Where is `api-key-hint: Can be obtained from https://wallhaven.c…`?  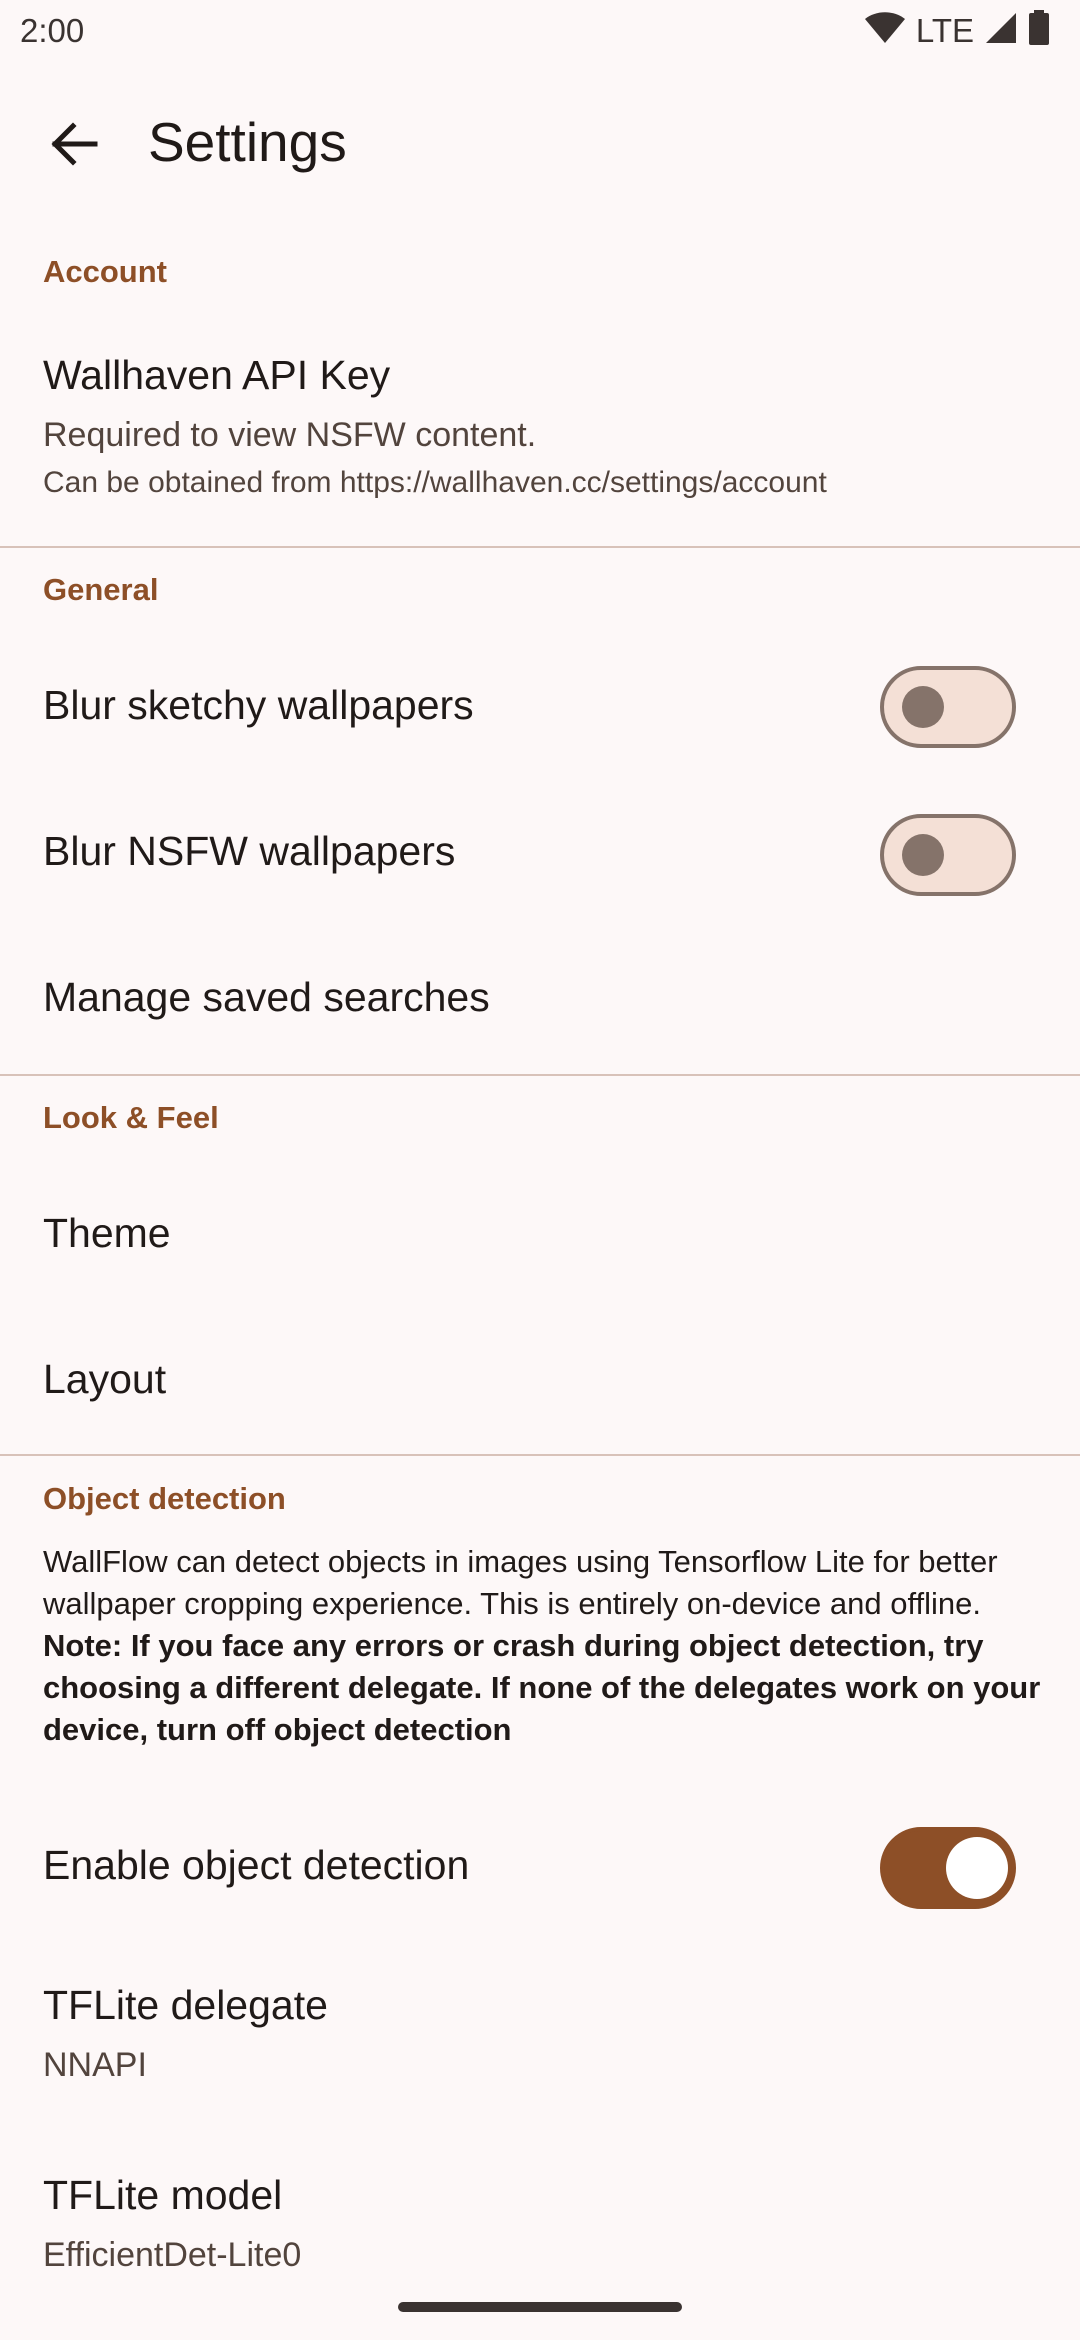
api-key-hint: Can be obtained from https://wallhaven.c… is located at coordinates (435, 482).